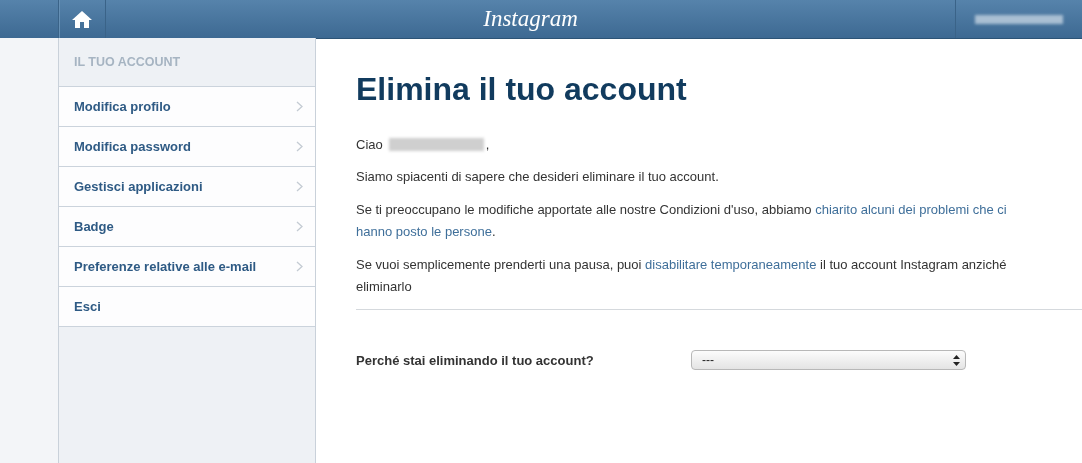 This screenshot has height=463, width=1082. I want to click on sidebar-item: Badge, so click(187, 227).